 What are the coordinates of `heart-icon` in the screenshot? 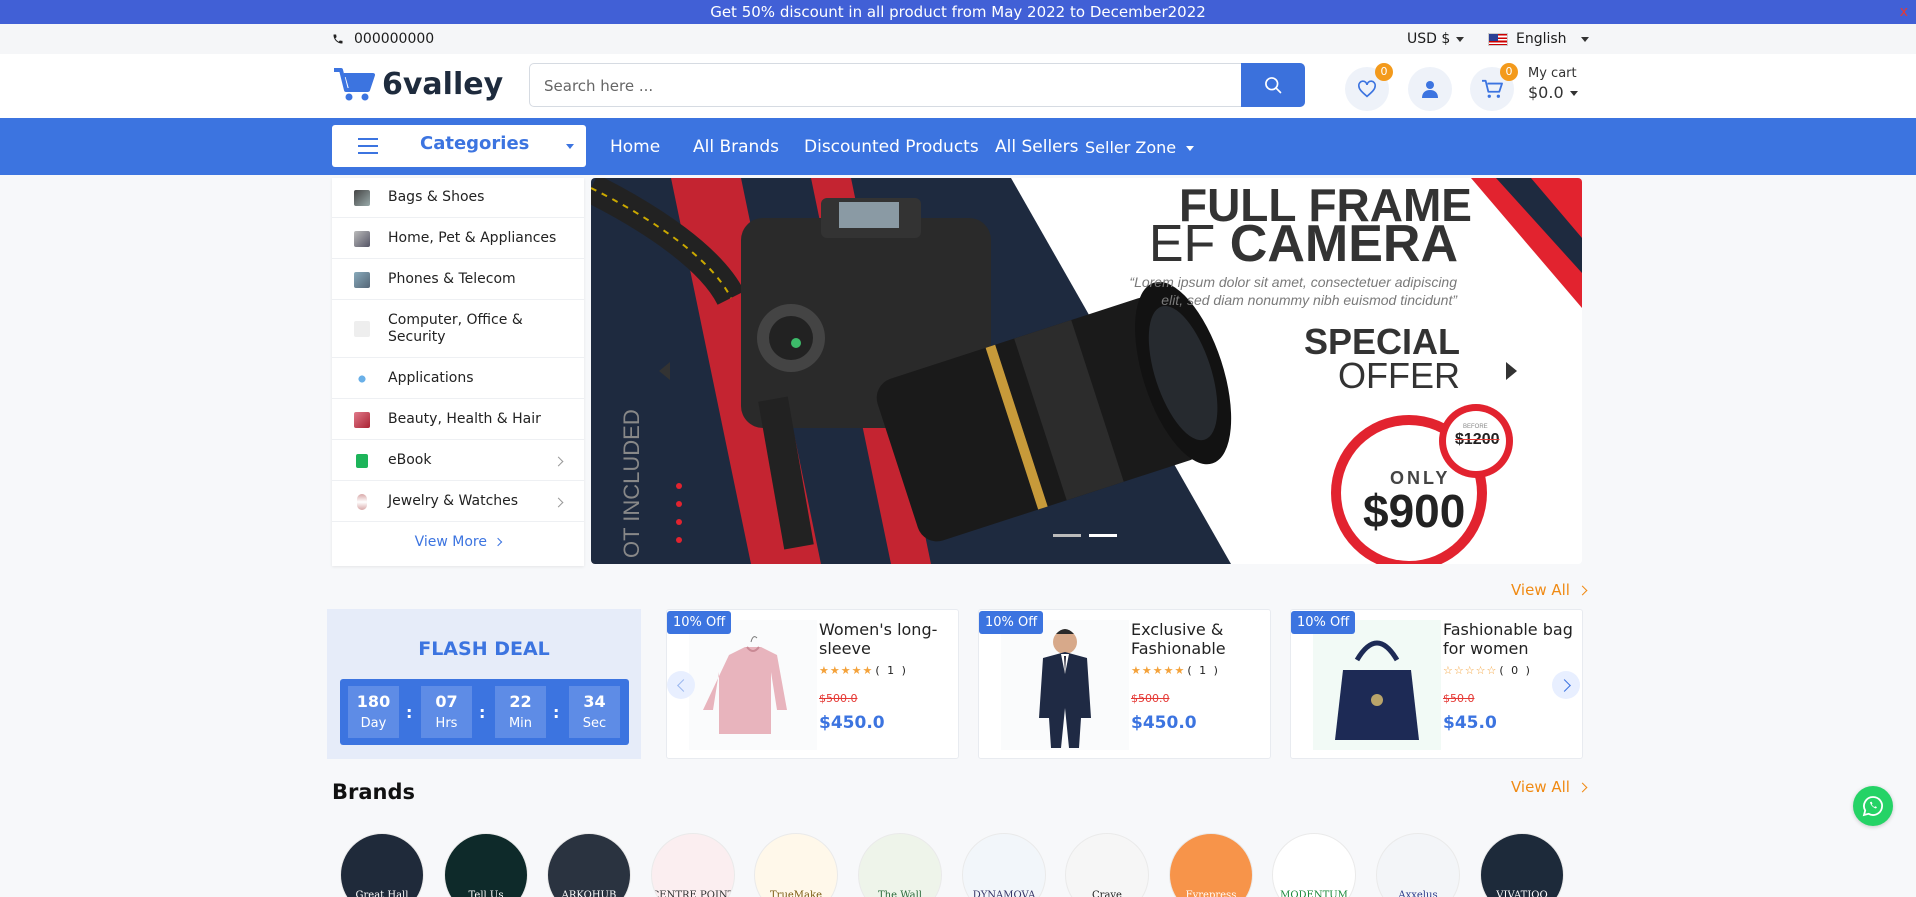 It's located at (1367, 89).